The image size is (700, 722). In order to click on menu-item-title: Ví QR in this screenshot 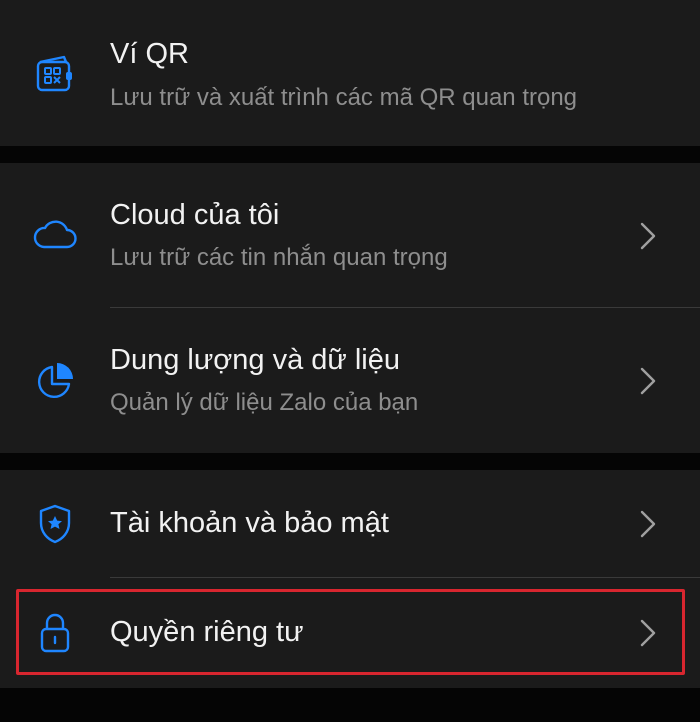, I will do `click(149, 54)`.